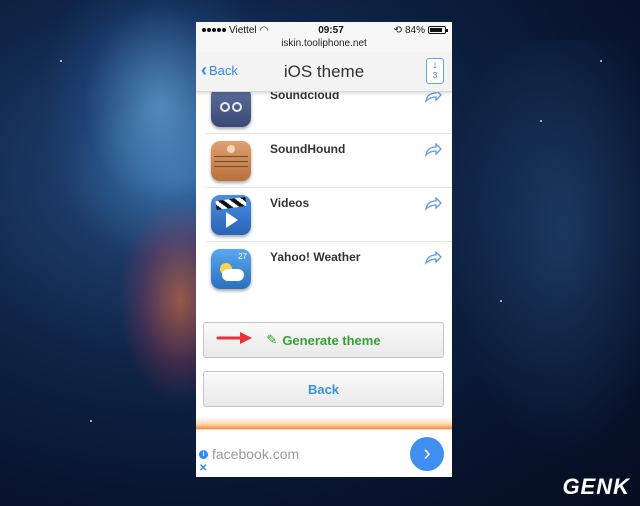  I want to click on list-item: SoundHound, so click(329, 161).